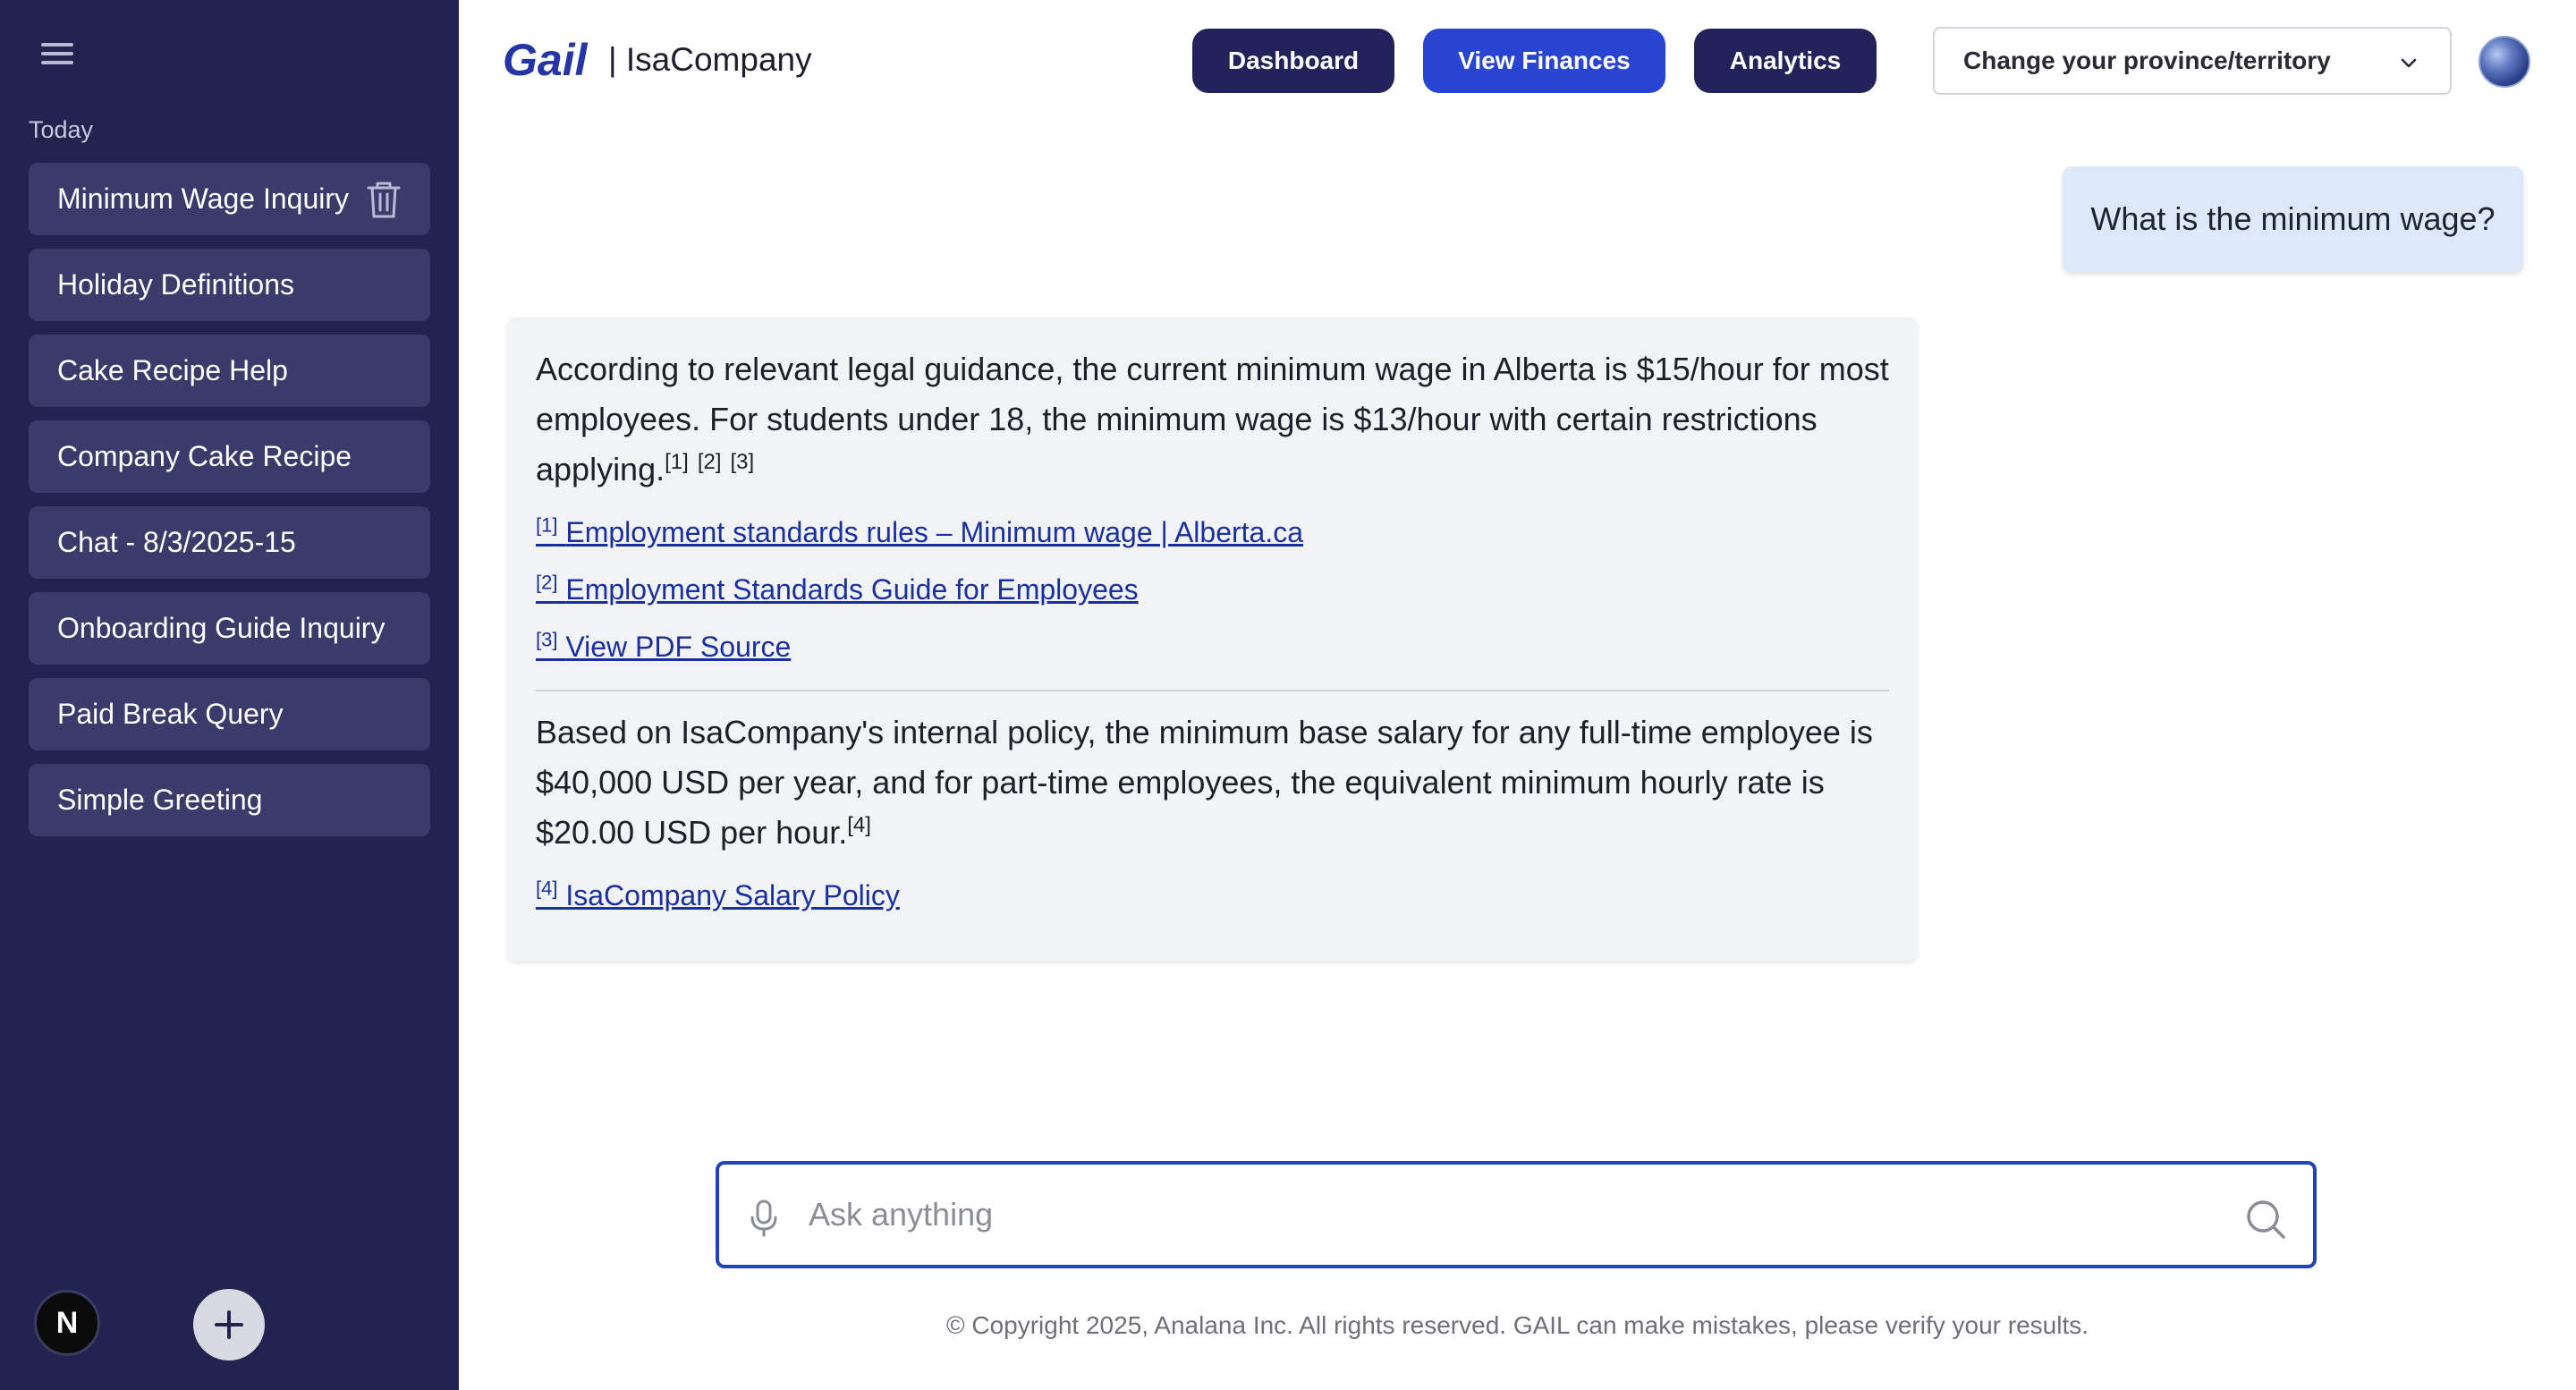  I want to click on province-select-label: Change your province/territory, so click(2147, 60).